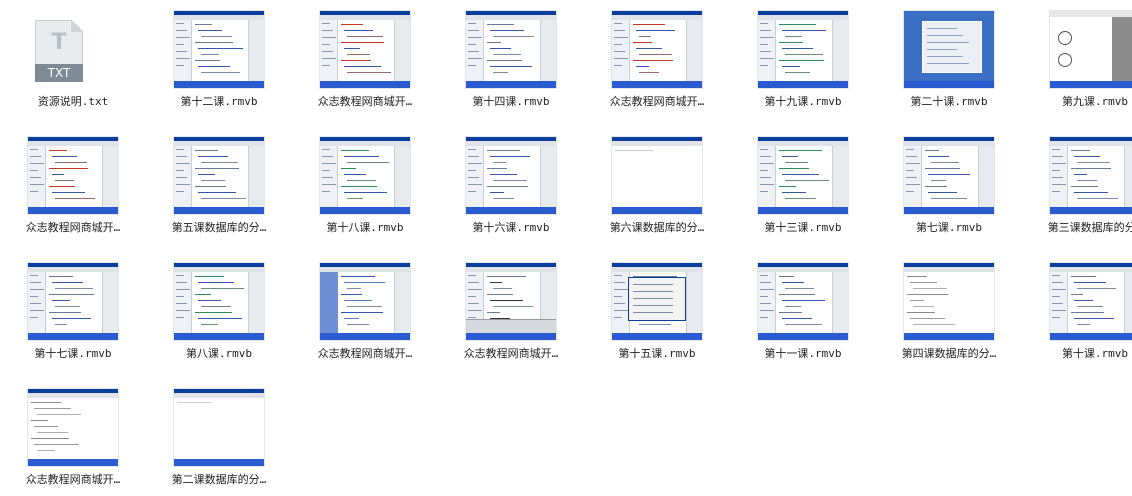 Image resolution: width=1132 pixels, height=496 pixels. I want to click on file-item-video: 第十五课.rmvb, so click(657, 311).